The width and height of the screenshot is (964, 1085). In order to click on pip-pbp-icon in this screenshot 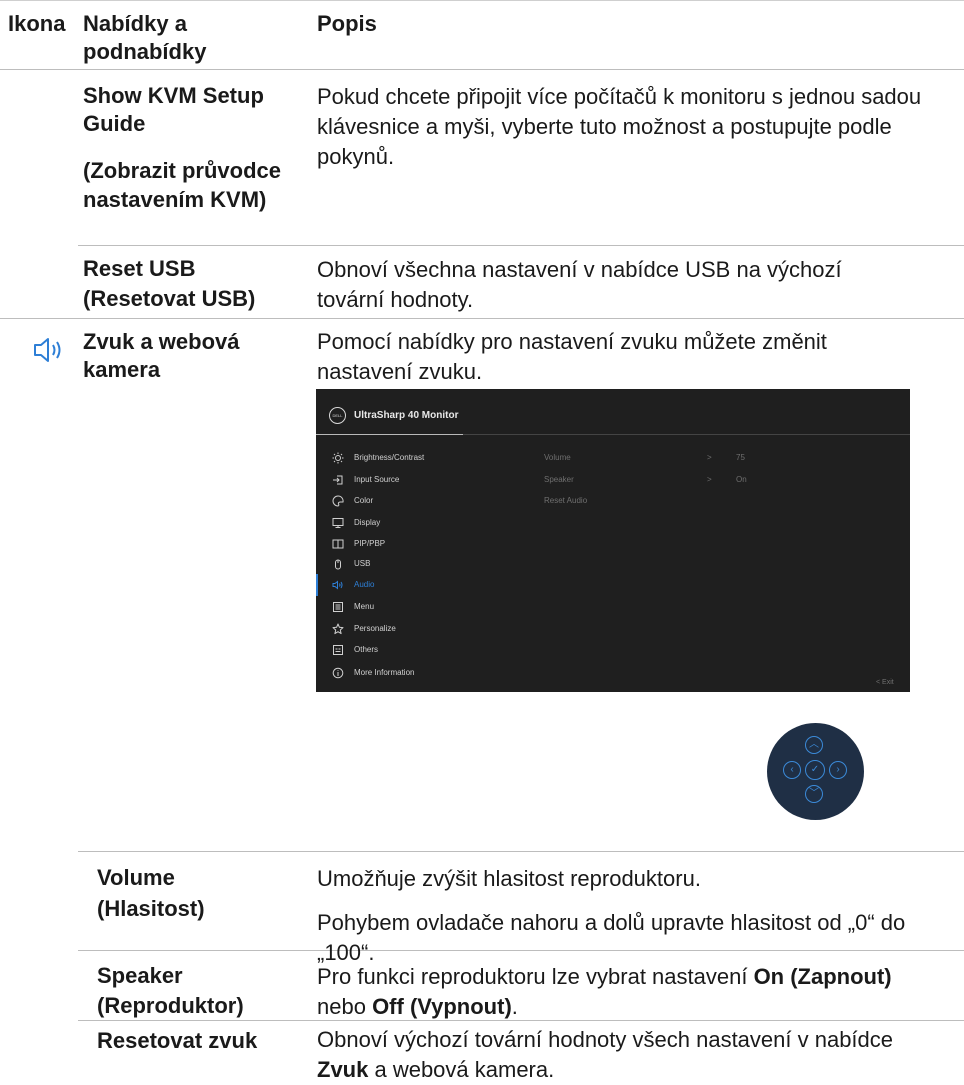, I will do `click(338, 544)`.